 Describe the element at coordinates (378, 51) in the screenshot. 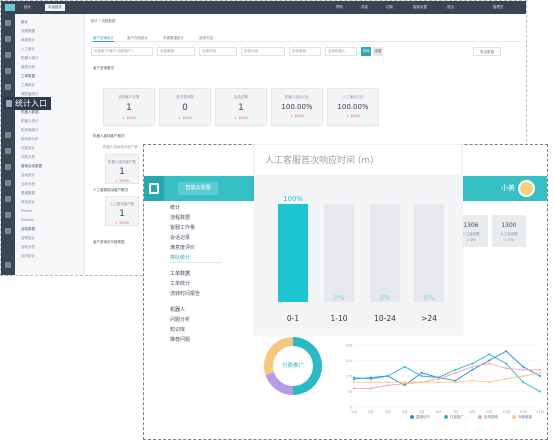

I see `reset-button: 重置` at that location.